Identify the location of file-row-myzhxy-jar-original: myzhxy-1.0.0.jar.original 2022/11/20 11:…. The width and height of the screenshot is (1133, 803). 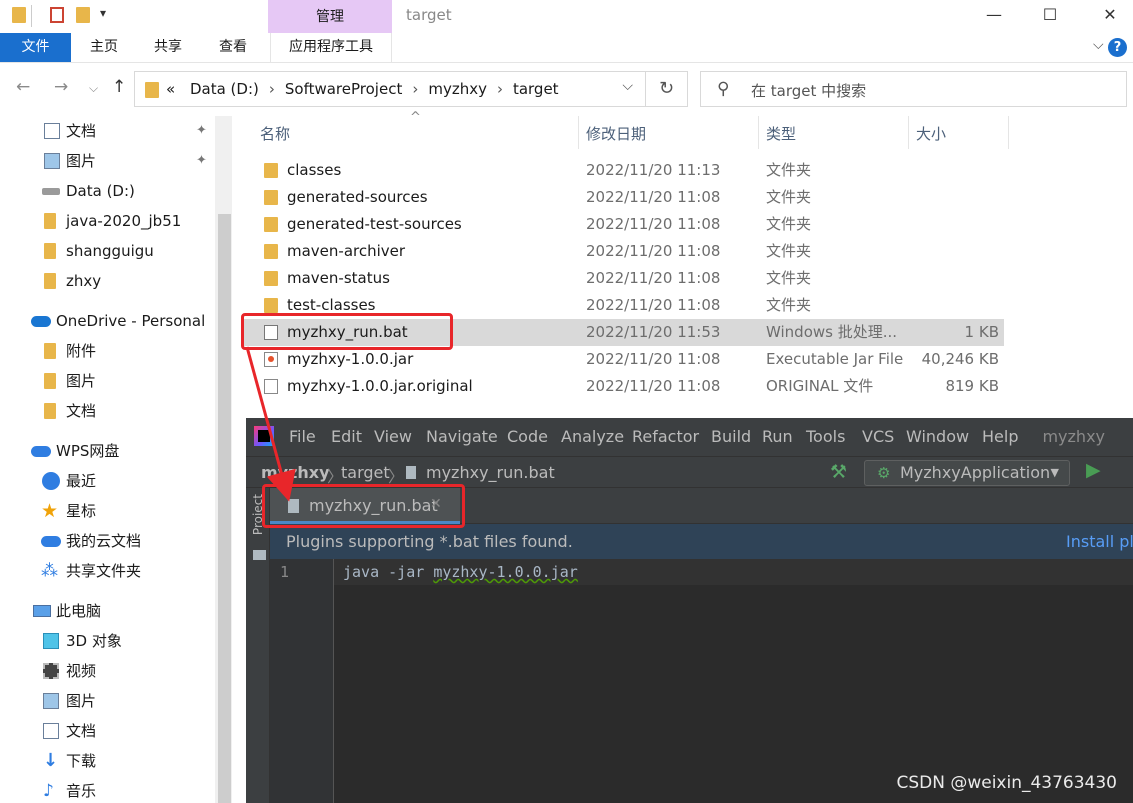
(624, 386).